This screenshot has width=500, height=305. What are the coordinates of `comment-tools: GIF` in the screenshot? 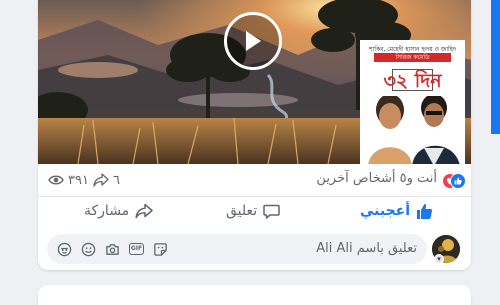 It's located at (112, 249).